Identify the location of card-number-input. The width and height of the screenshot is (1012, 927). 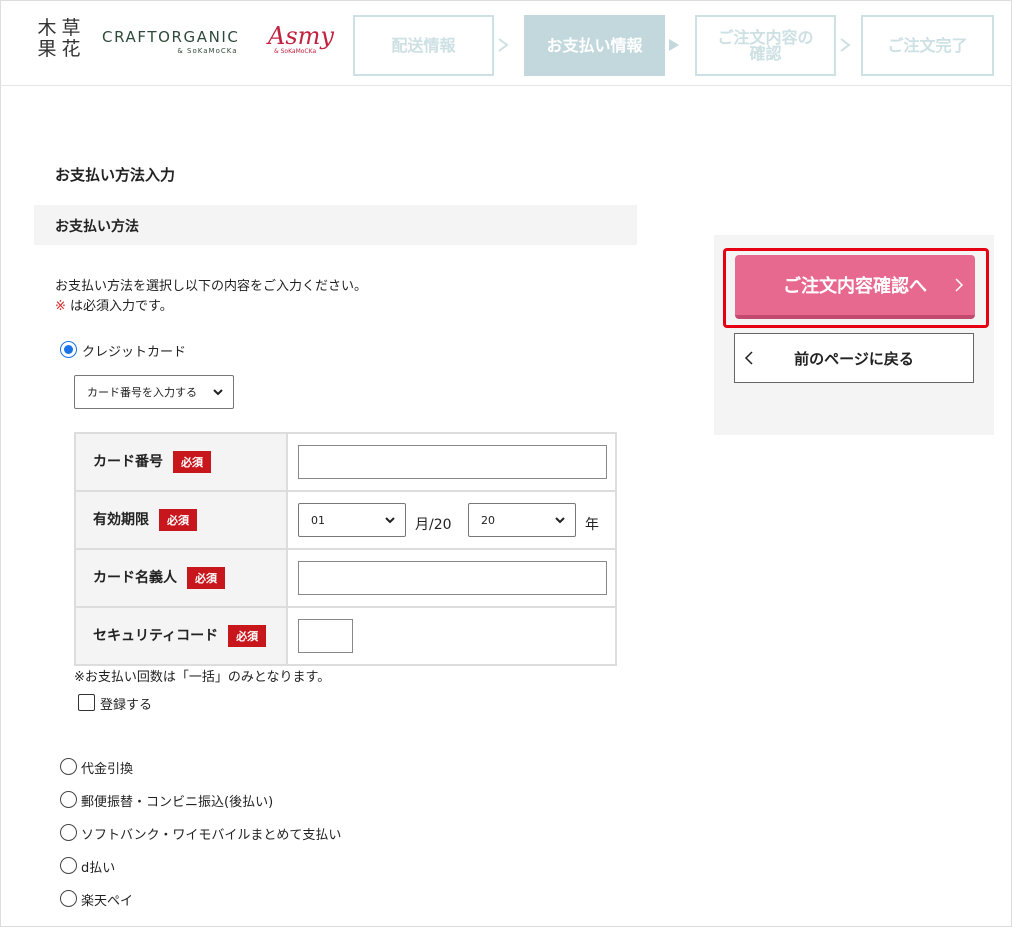
(452, 462).